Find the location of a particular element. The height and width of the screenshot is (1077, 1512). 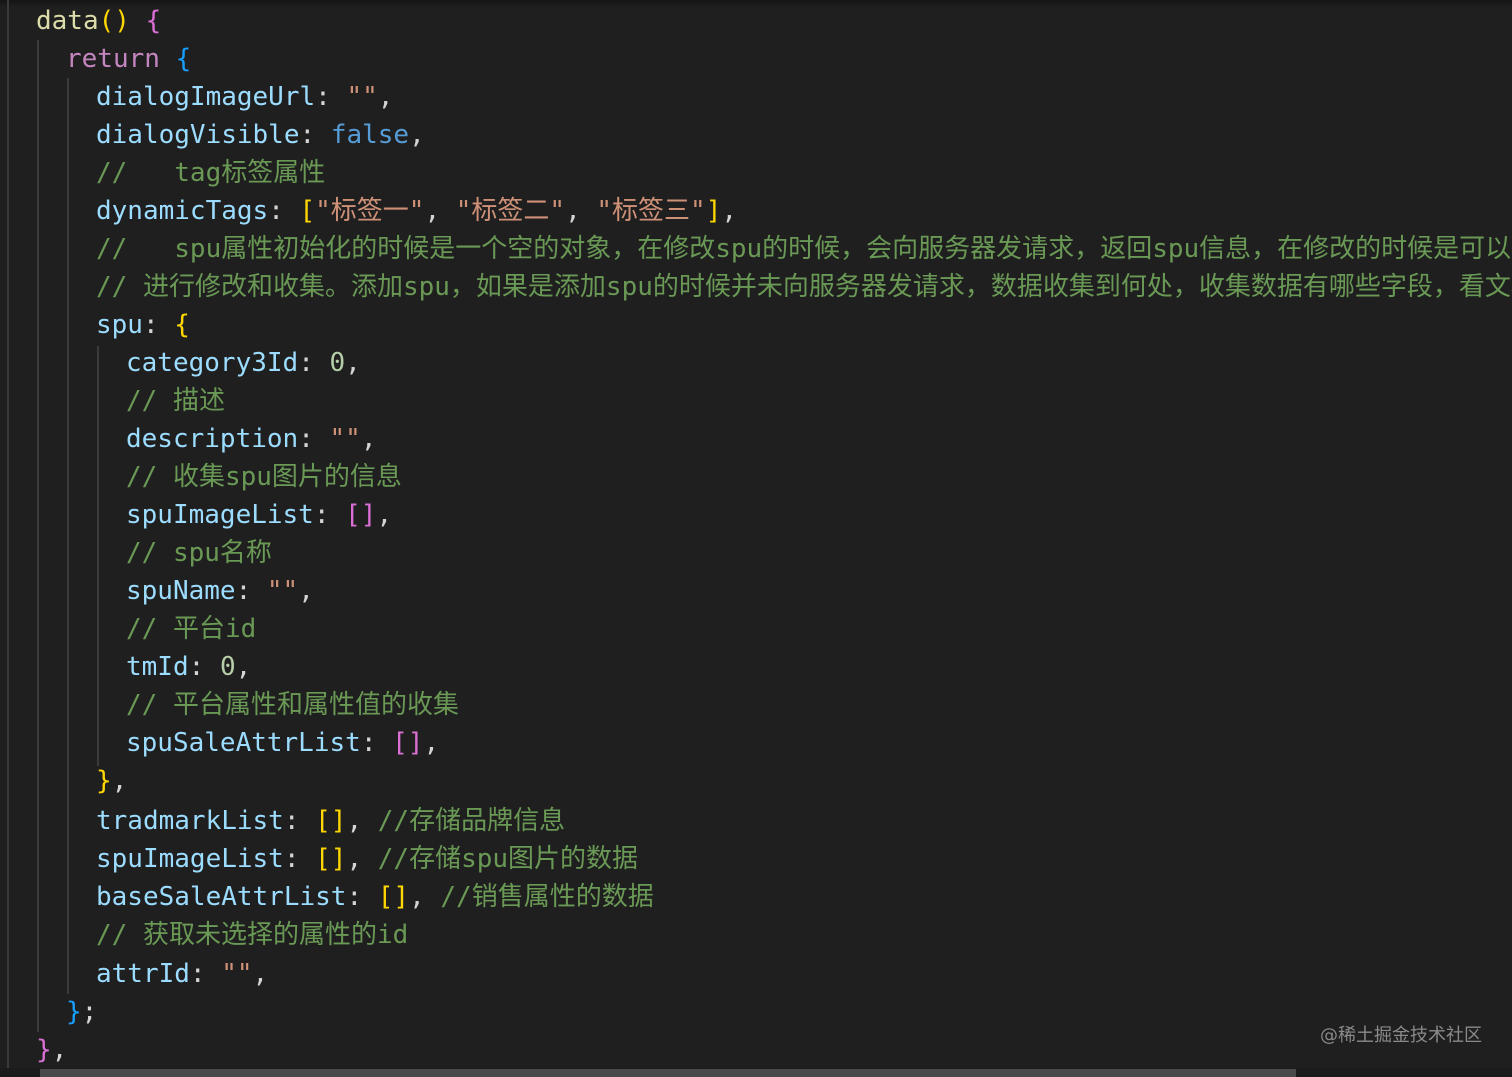

code-line: baseSaleAttrList: [], //销售属性的数据 is located at coordinates (375, 897).